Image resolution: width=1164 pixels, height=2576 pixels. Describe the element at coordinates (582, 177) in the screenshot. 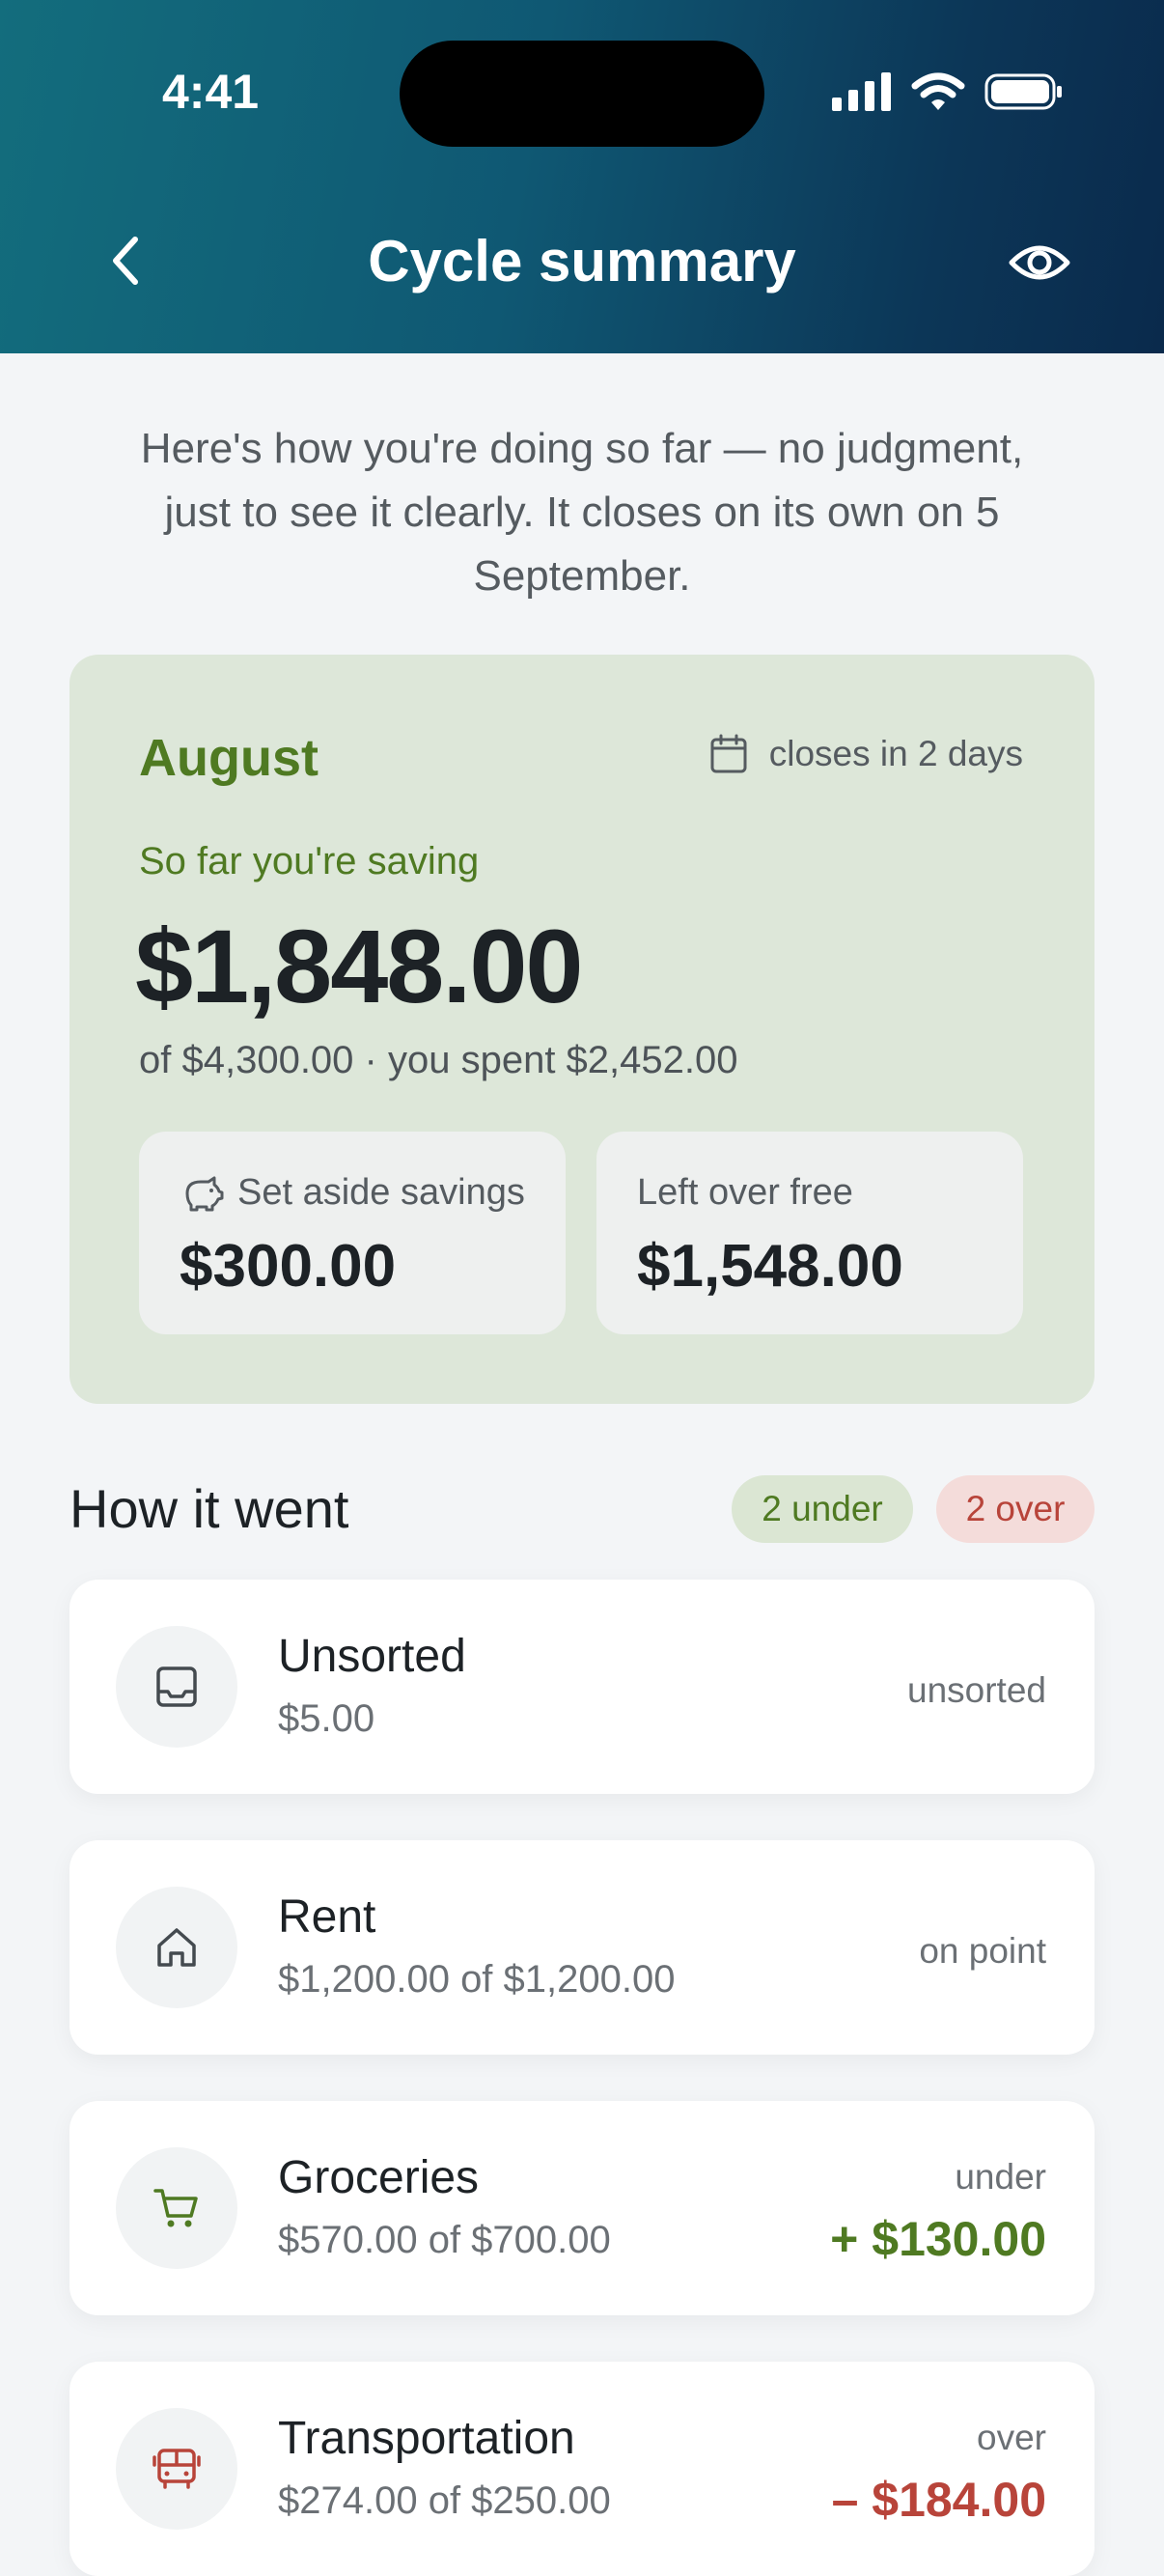

I see `header: 4:41 Cycle summary` at that location.